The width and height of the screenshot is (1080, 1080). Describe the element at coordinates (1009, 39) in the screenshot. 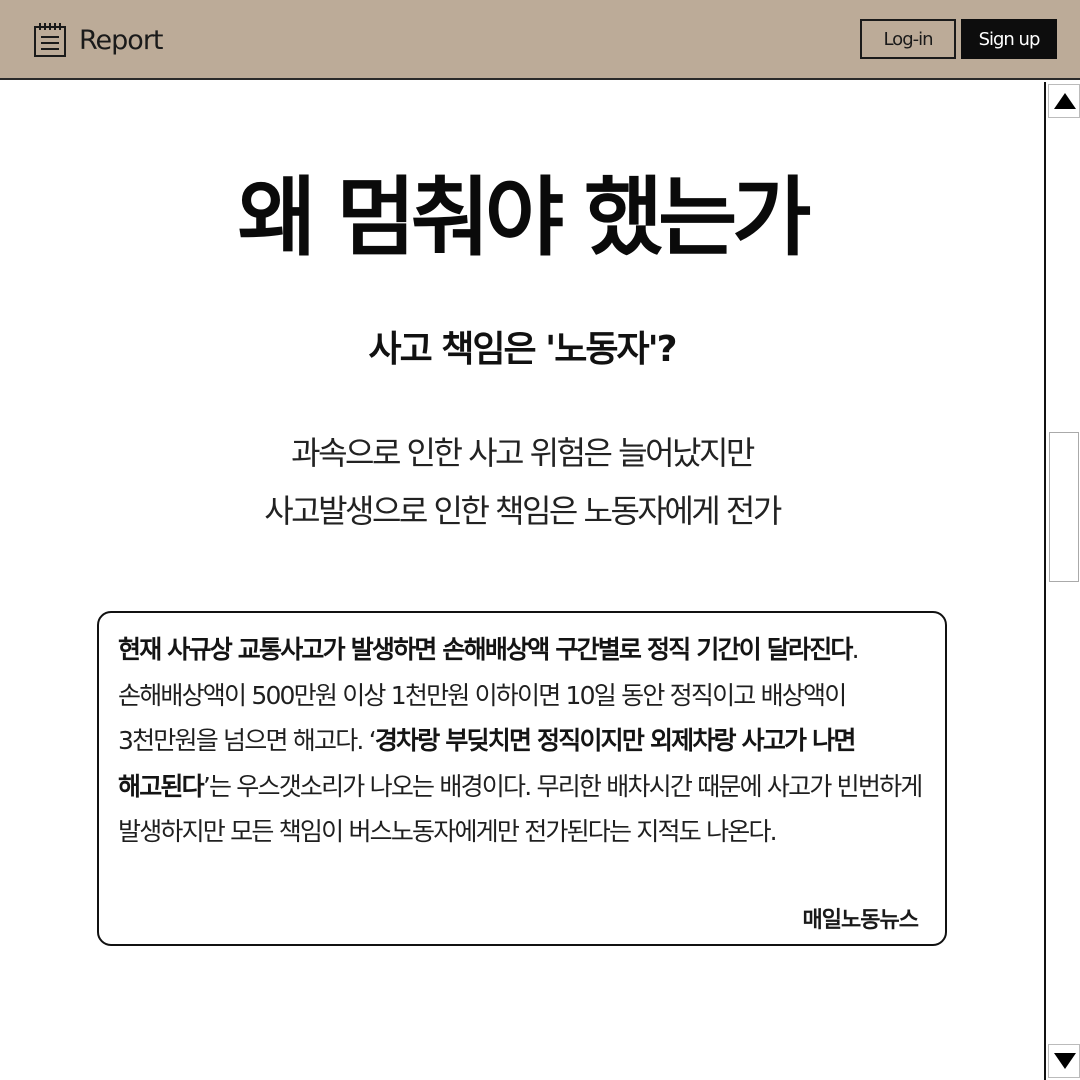

I see `signup-button: Sign up` at that location.